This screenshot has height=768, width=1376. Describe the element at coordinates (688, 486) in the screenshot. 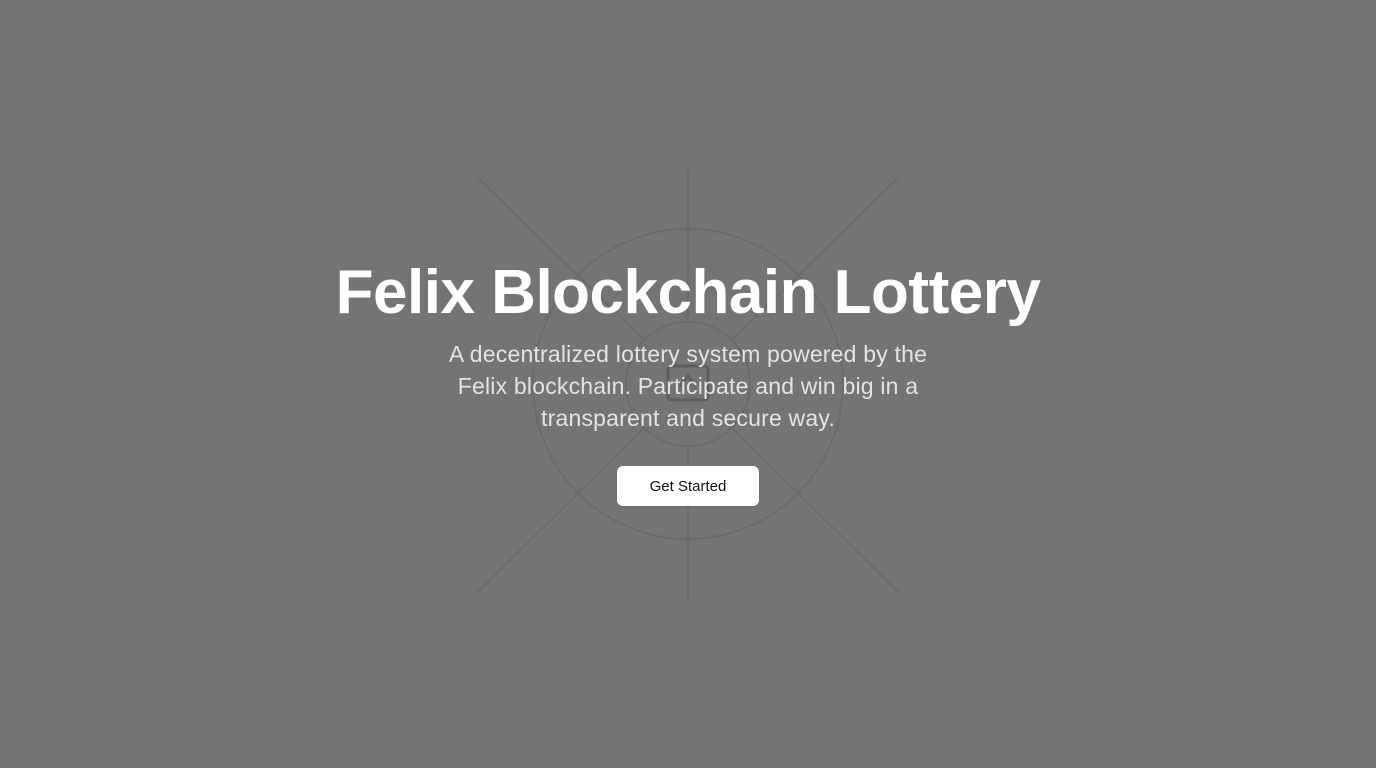

I see `get-started-button: Get Started` at that location.